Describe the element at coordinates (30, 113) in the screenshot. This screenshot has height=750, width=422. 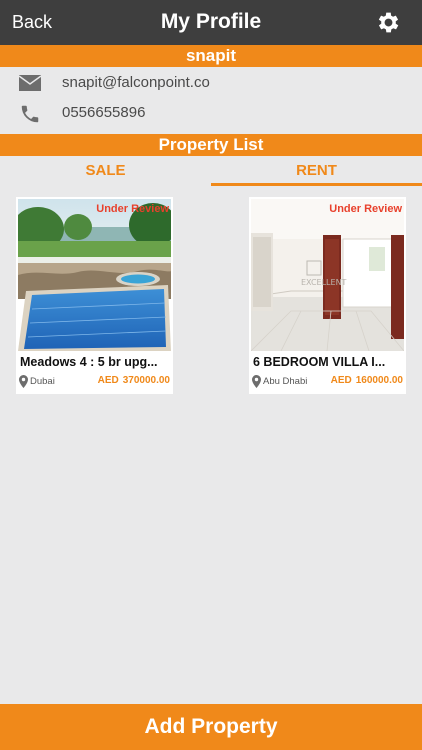
I see `phone-icon` at that location.